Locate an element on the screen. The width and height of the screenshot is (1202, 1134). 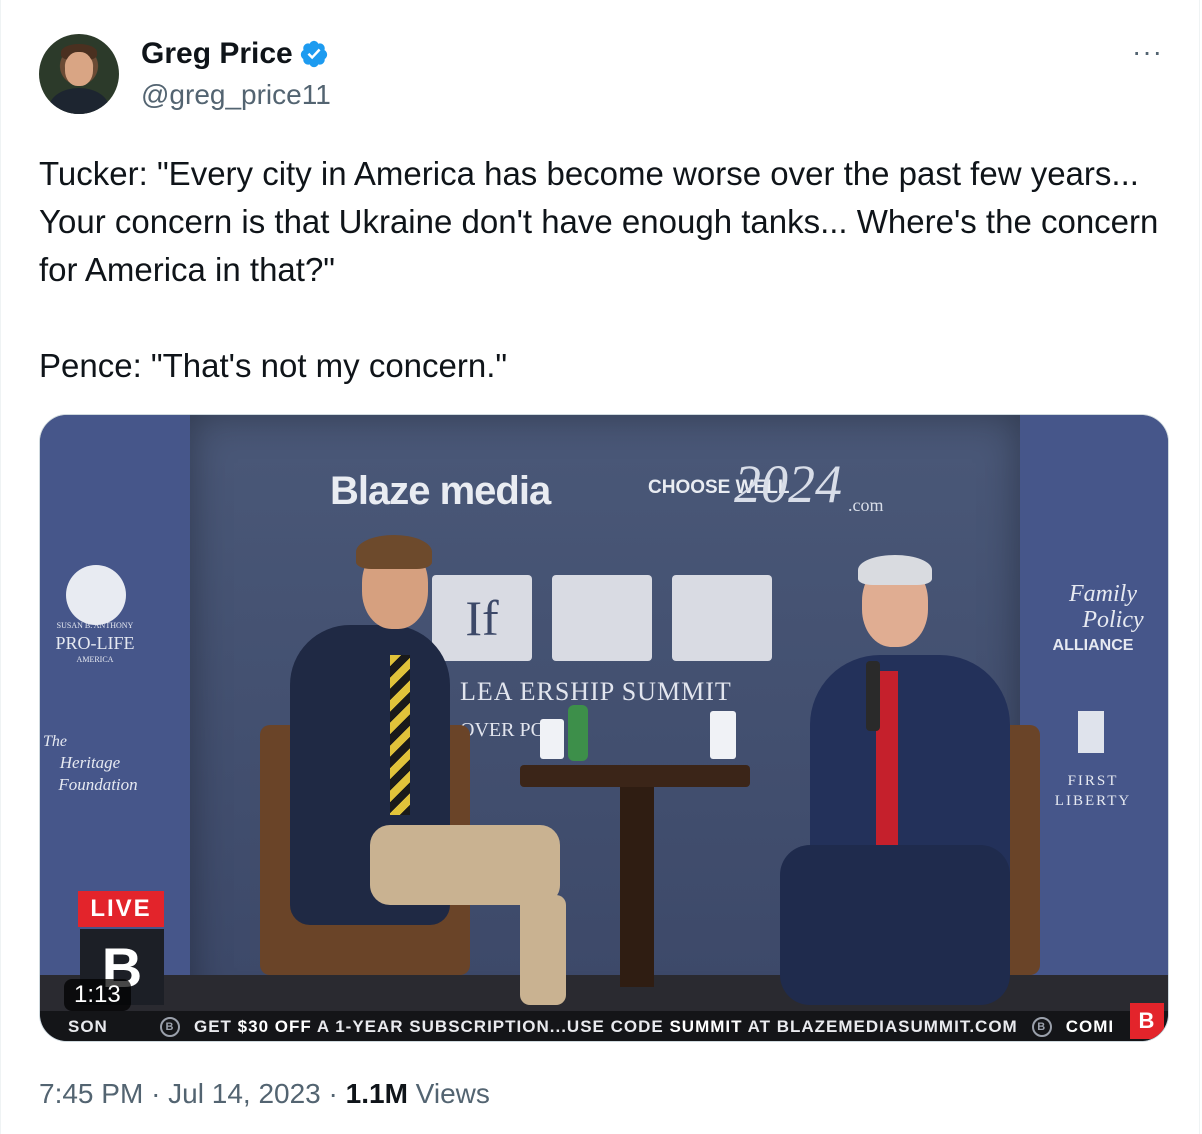
blaze-media-logo: Blaze media is located at coordinates (440, 491).